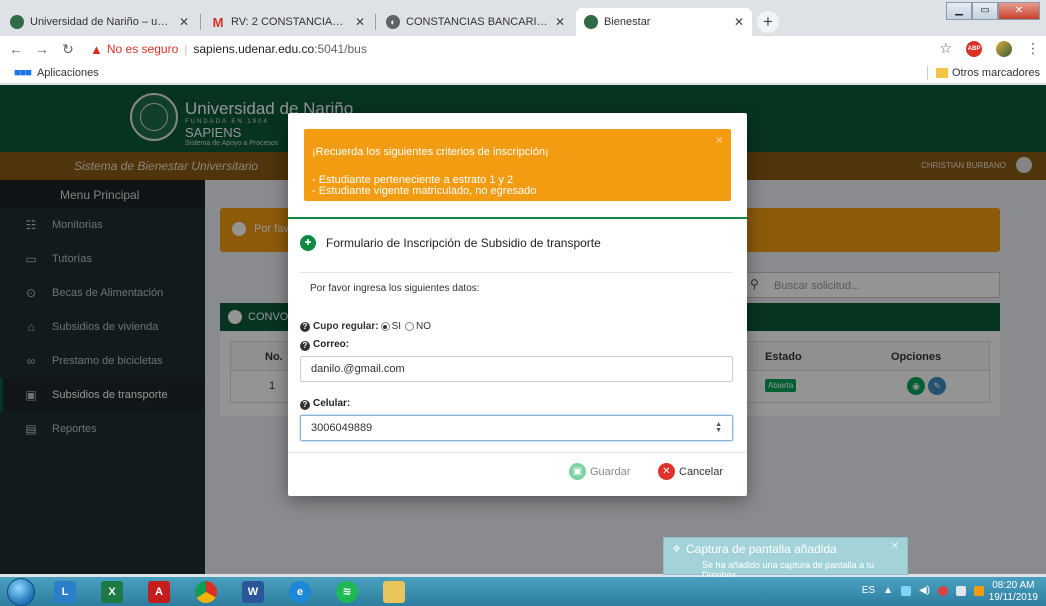  What do you see at coordinates (159, 592) in the screenshot?
I see `taskbar-app-acrobat: A` at bounding box center [159, 592].